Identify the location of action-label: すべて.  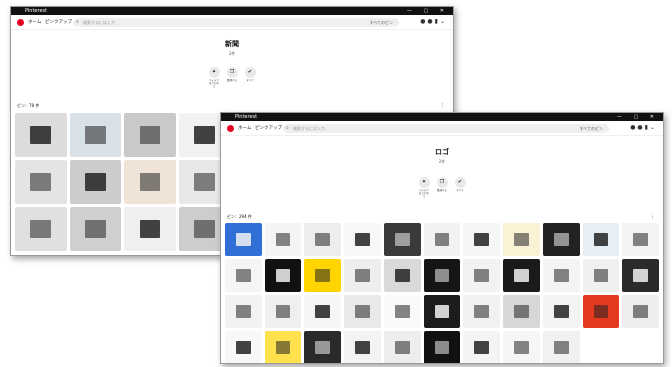
(250, 80).